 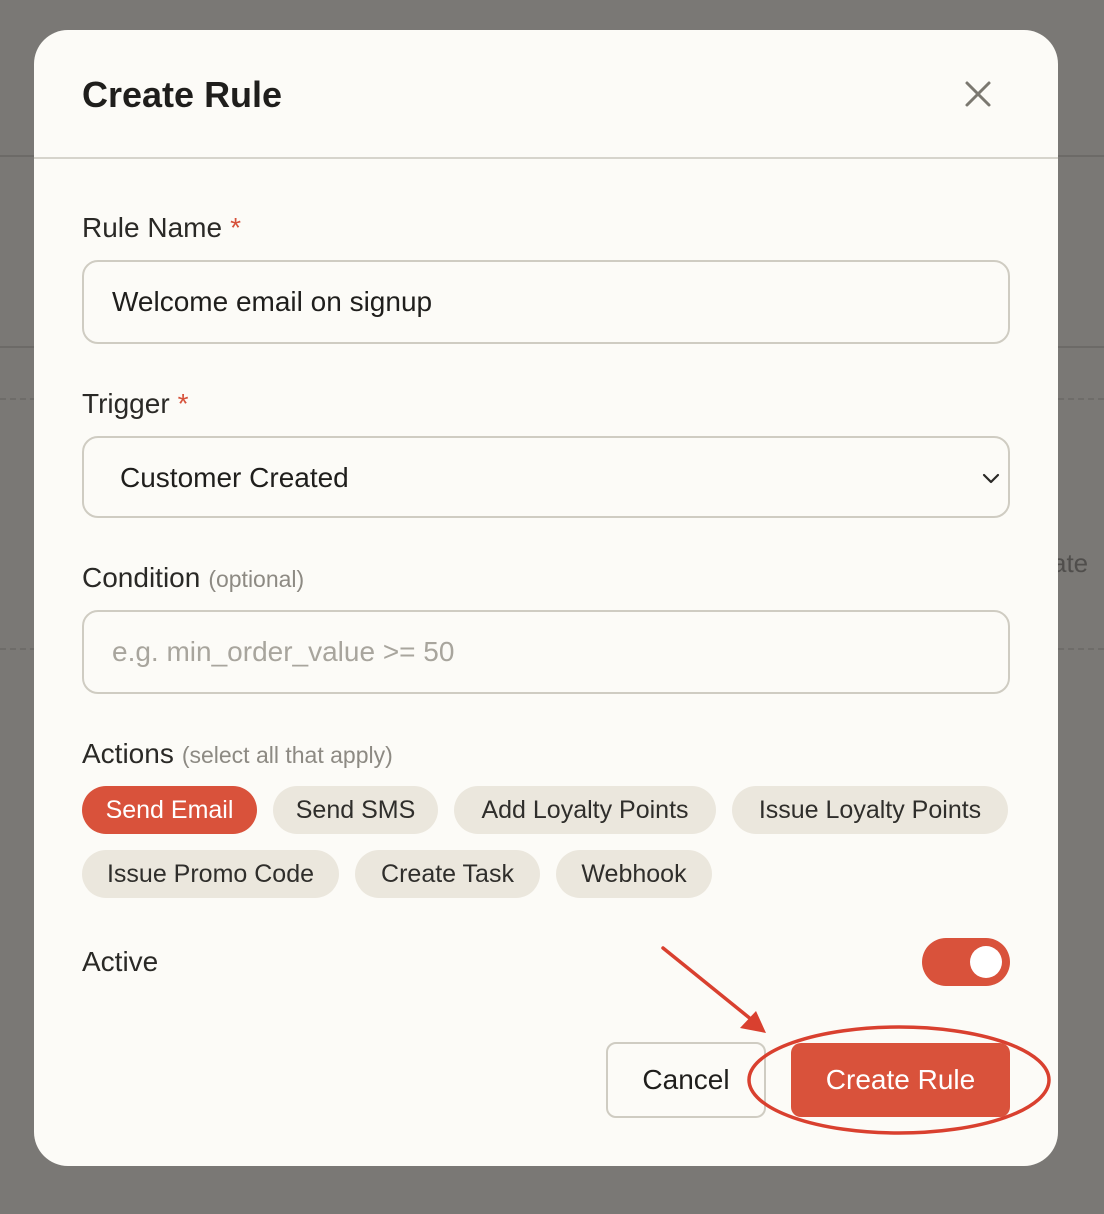 I want to click on cancel-button: Cancel, so click(x=686, y=1080).